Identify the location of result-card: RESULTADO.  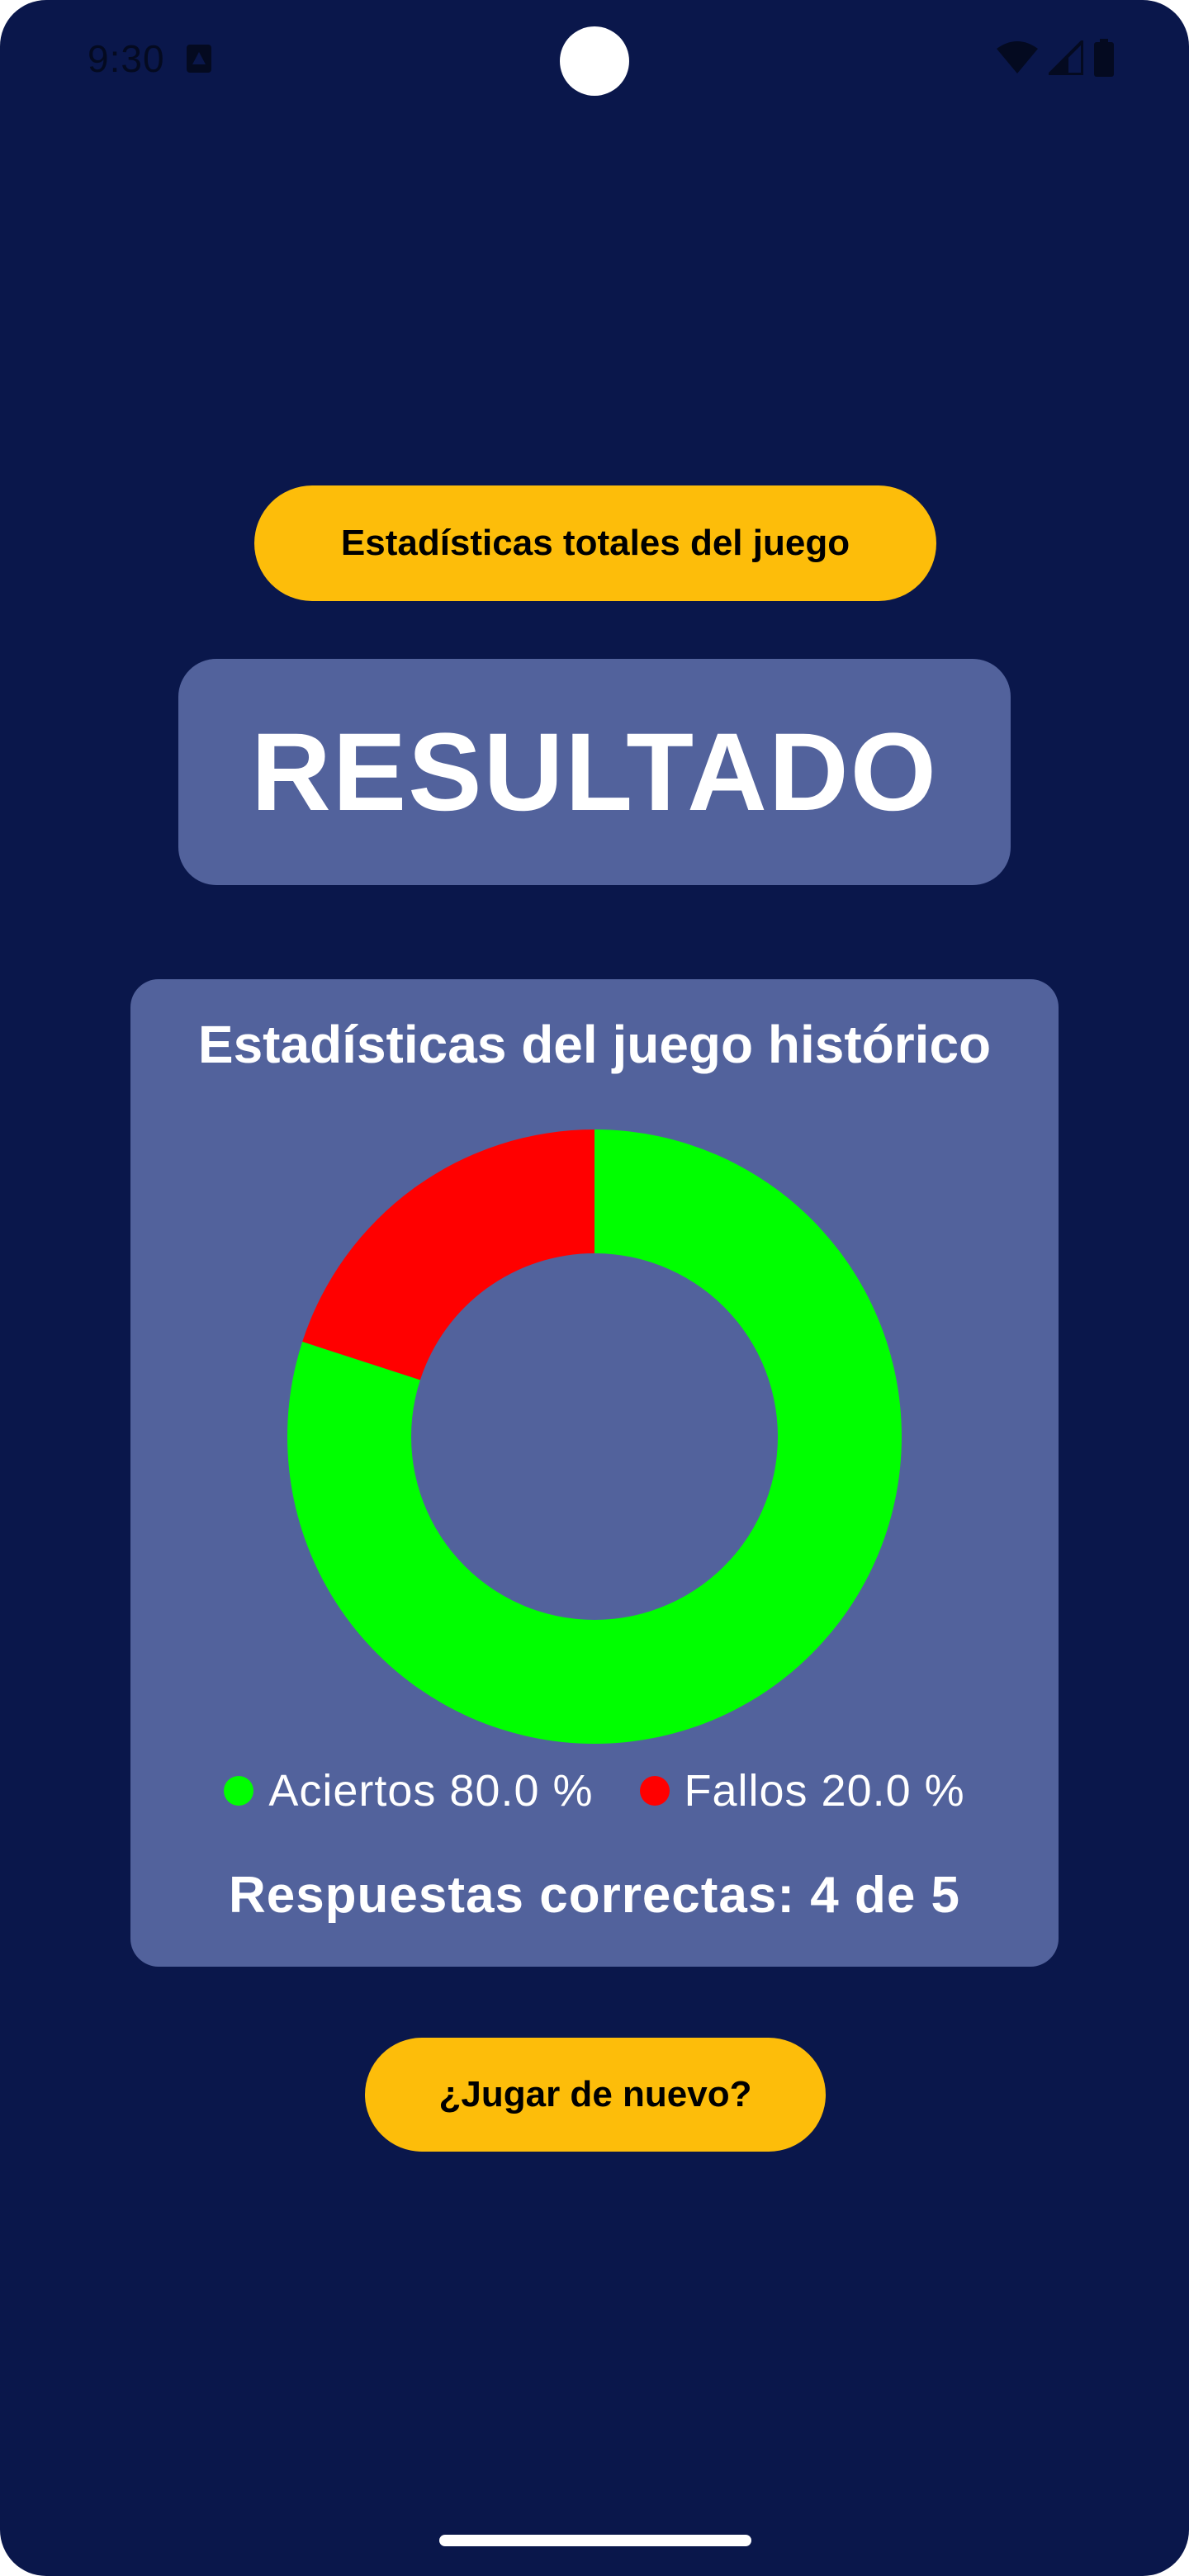
(594, 772).